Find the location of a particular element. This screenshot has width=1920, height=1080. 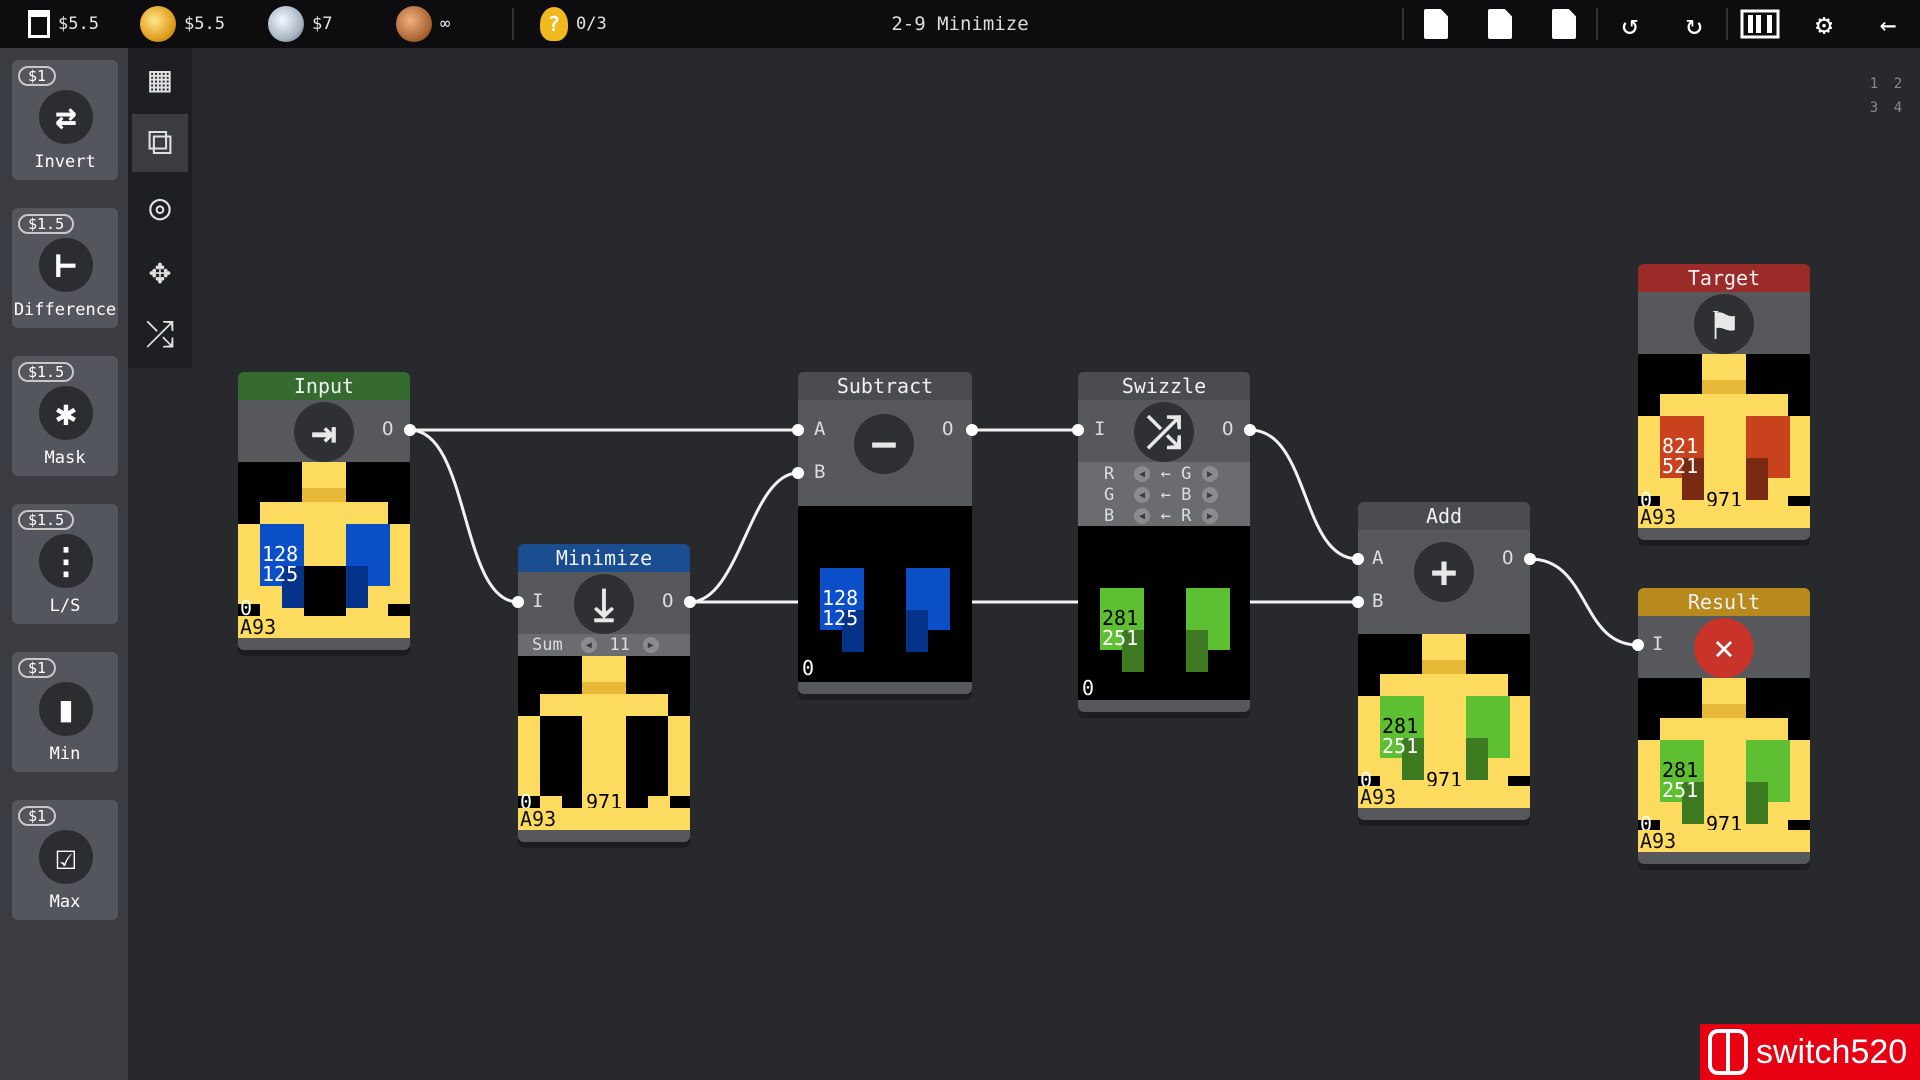

minimize-node: Minimize ⤓ I O Sum ◀ 11 ▶ 0 971 A93 is located at coordinates (604, 693).